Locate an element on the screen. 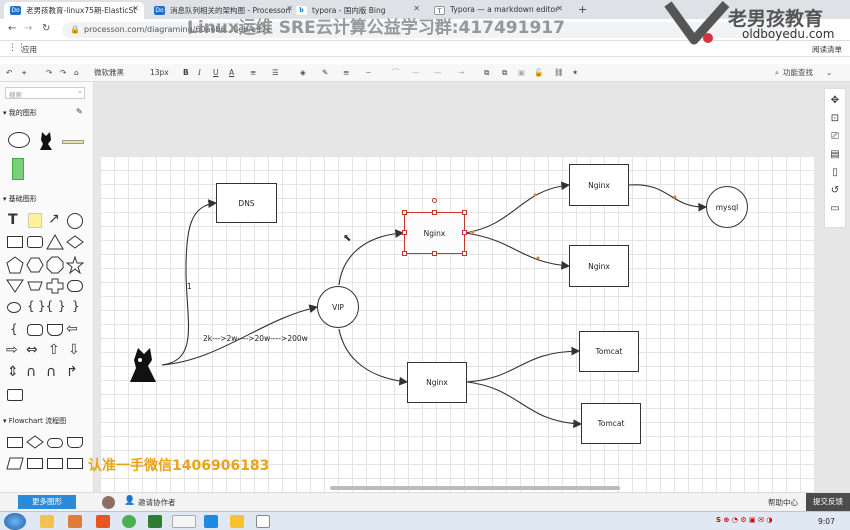  comment-icon: ▭ is located at coordinates (835, 209).